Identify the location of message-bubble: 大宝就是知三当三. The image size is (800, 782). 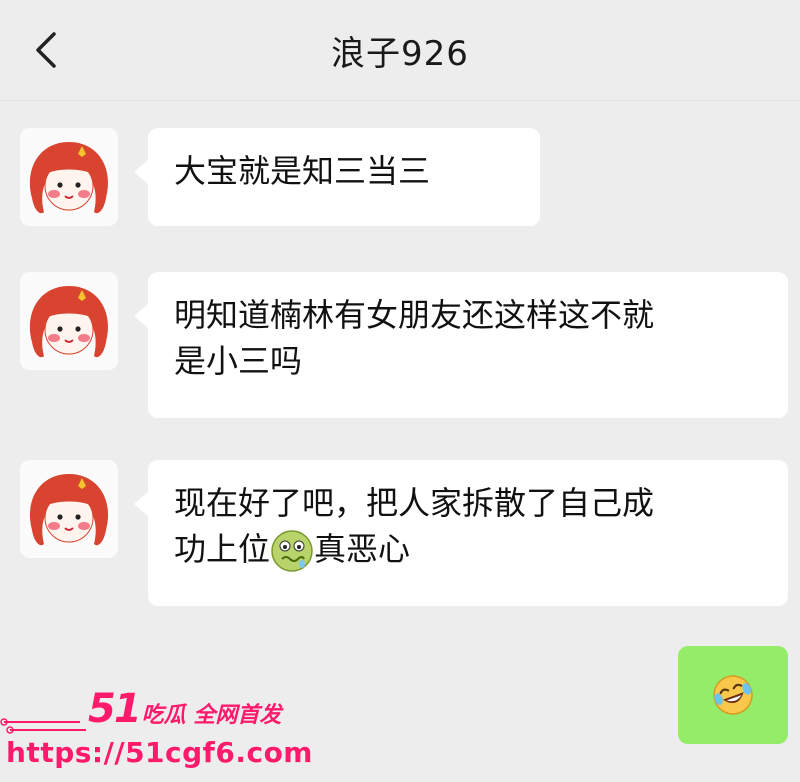
(337, 177).